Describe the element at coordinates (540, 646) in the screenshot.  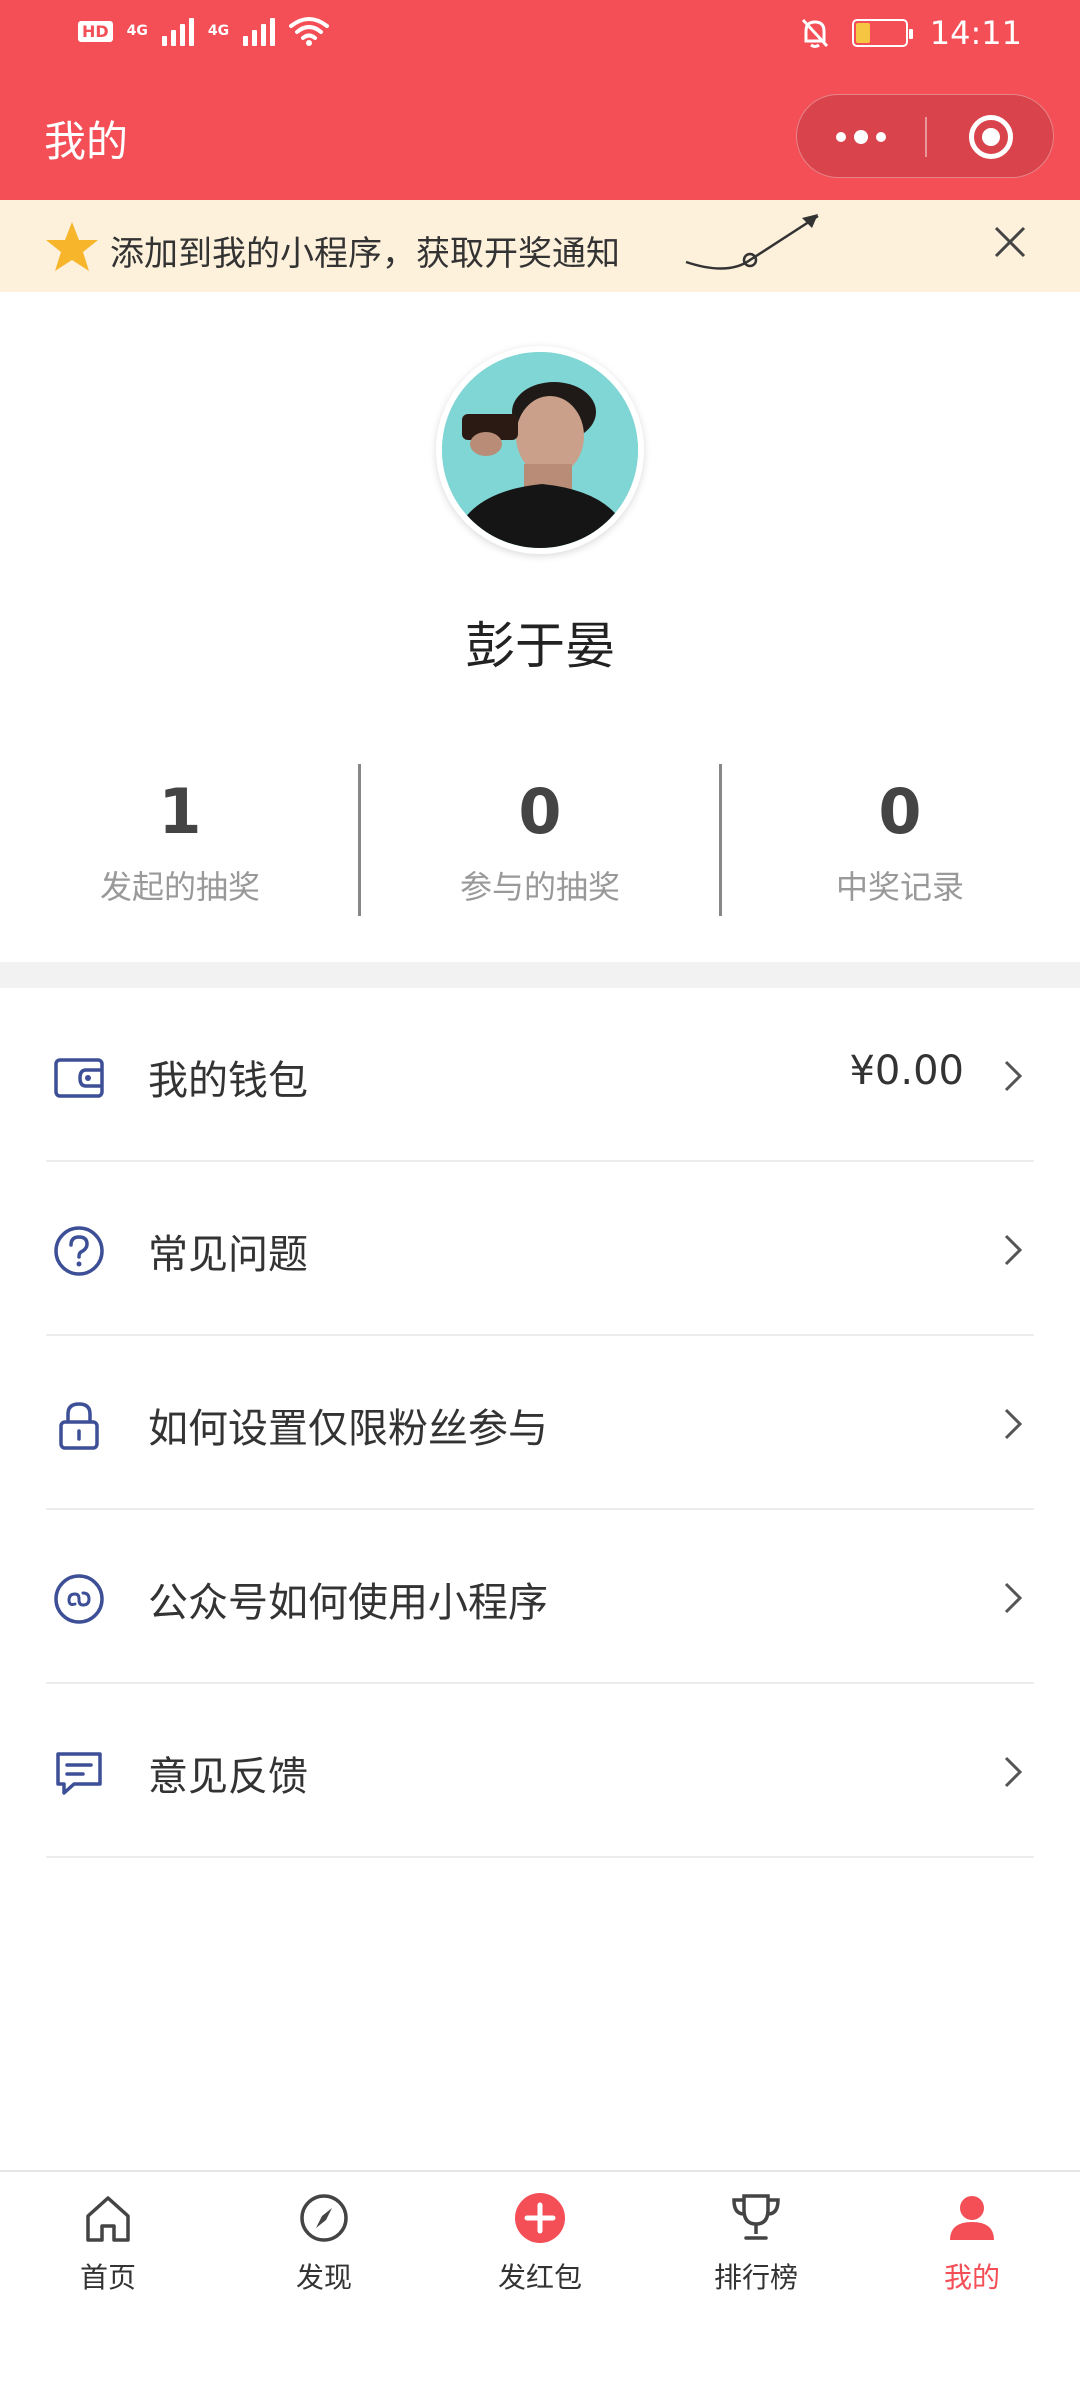
I see `username: 彭于晏` at that location.